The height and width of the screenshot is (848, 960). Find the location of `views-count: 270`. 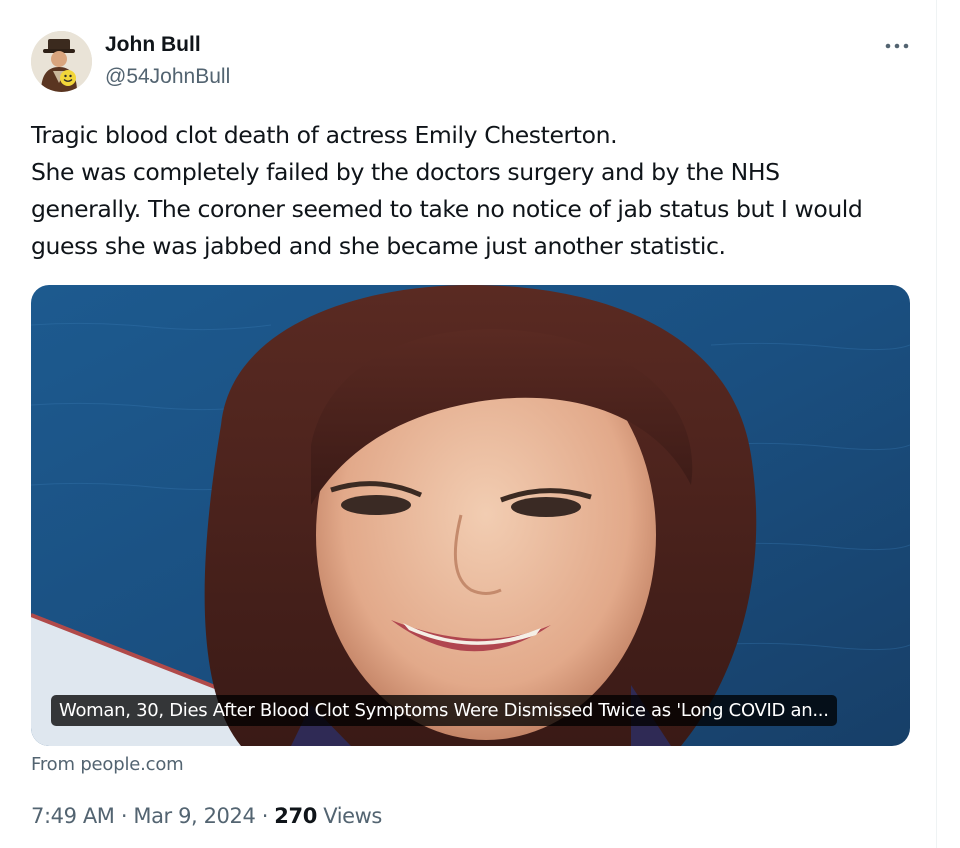

views-count: 270 is located at coordinates (295, 816).